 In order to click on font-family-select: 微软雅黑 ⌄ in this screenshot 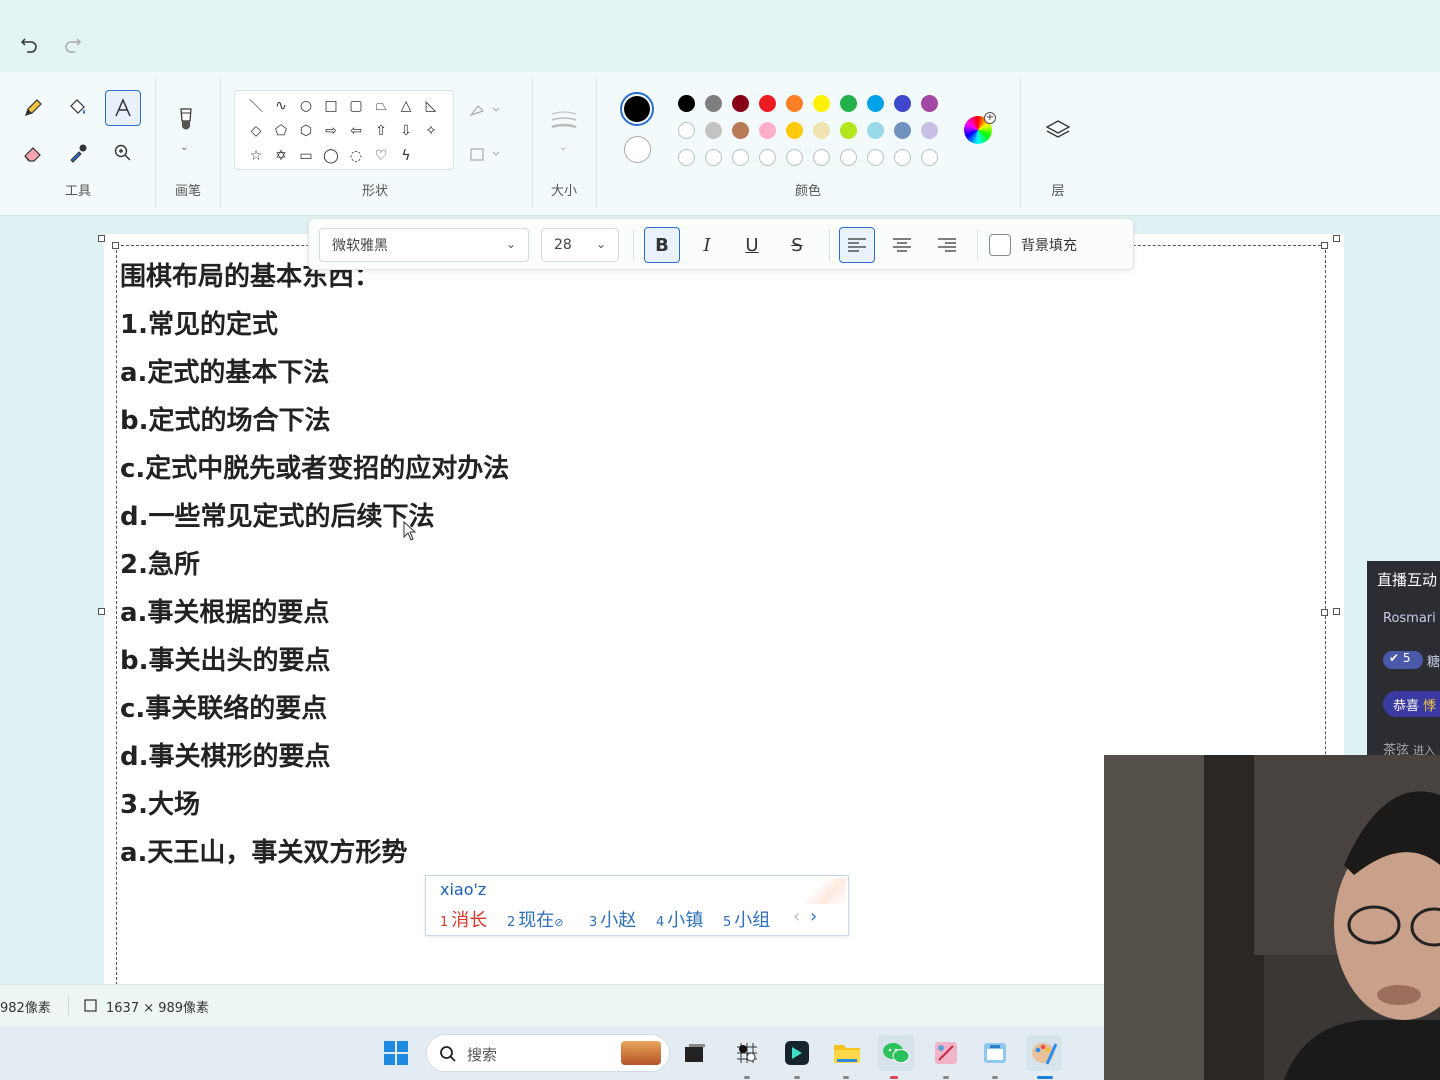, I will do `click(424, 245)`.